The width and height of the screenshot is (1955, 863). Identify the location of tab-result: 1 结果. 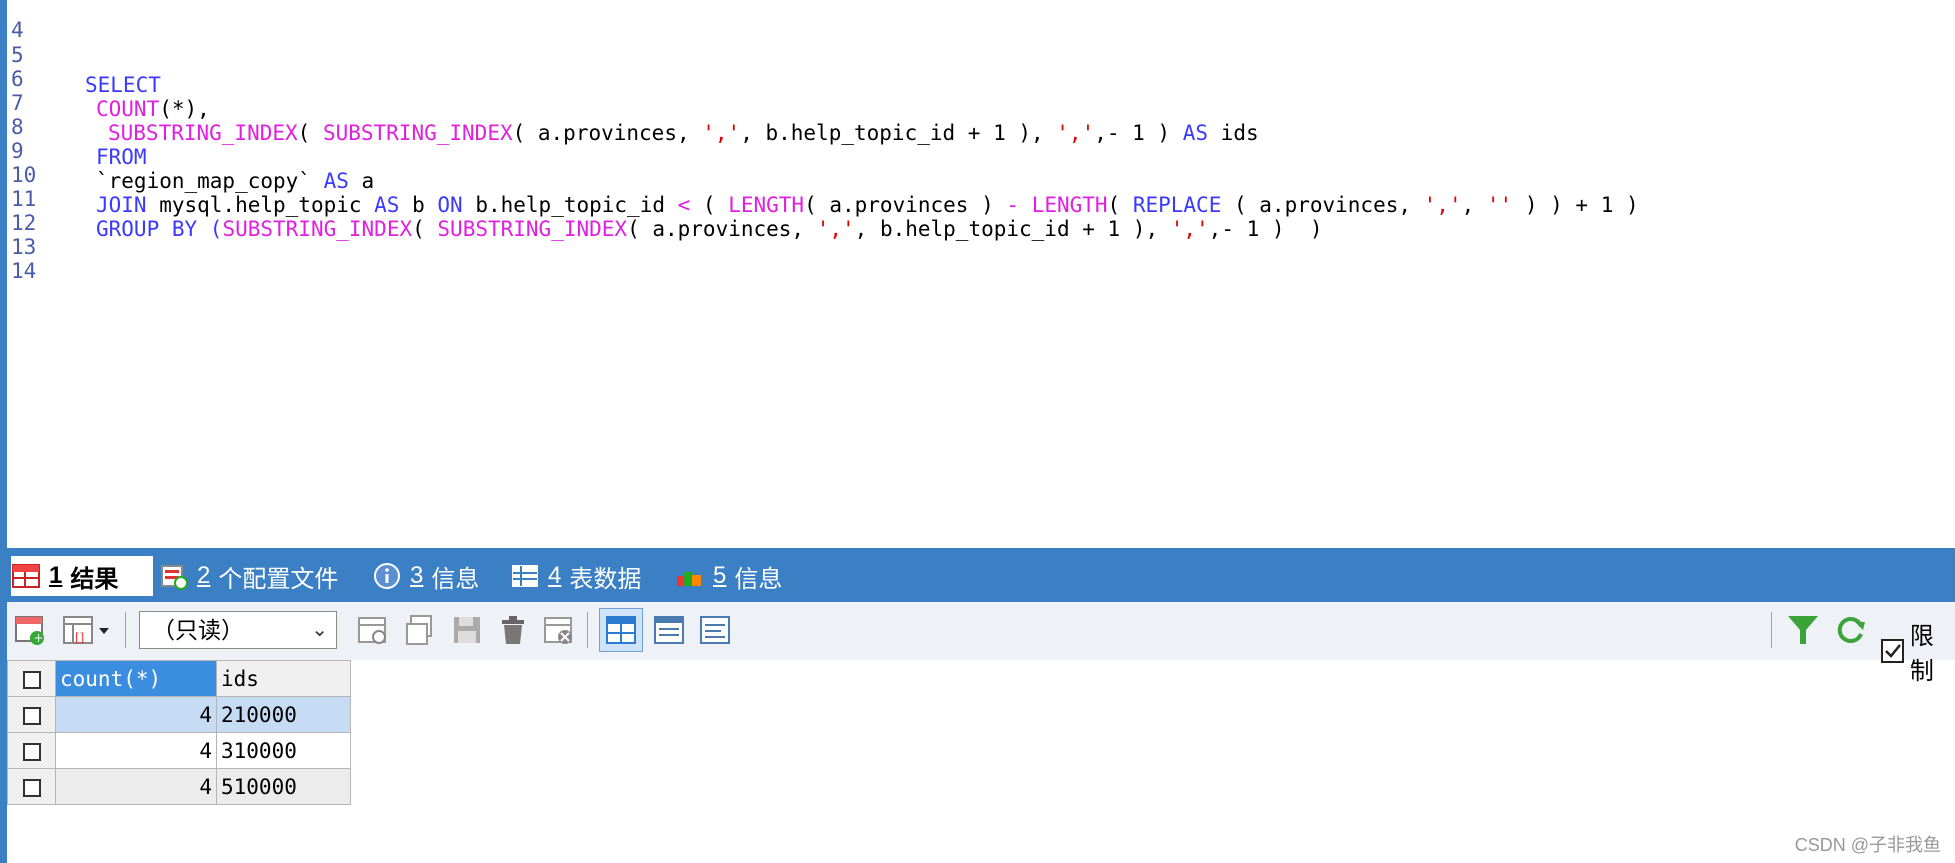
(82, 576).